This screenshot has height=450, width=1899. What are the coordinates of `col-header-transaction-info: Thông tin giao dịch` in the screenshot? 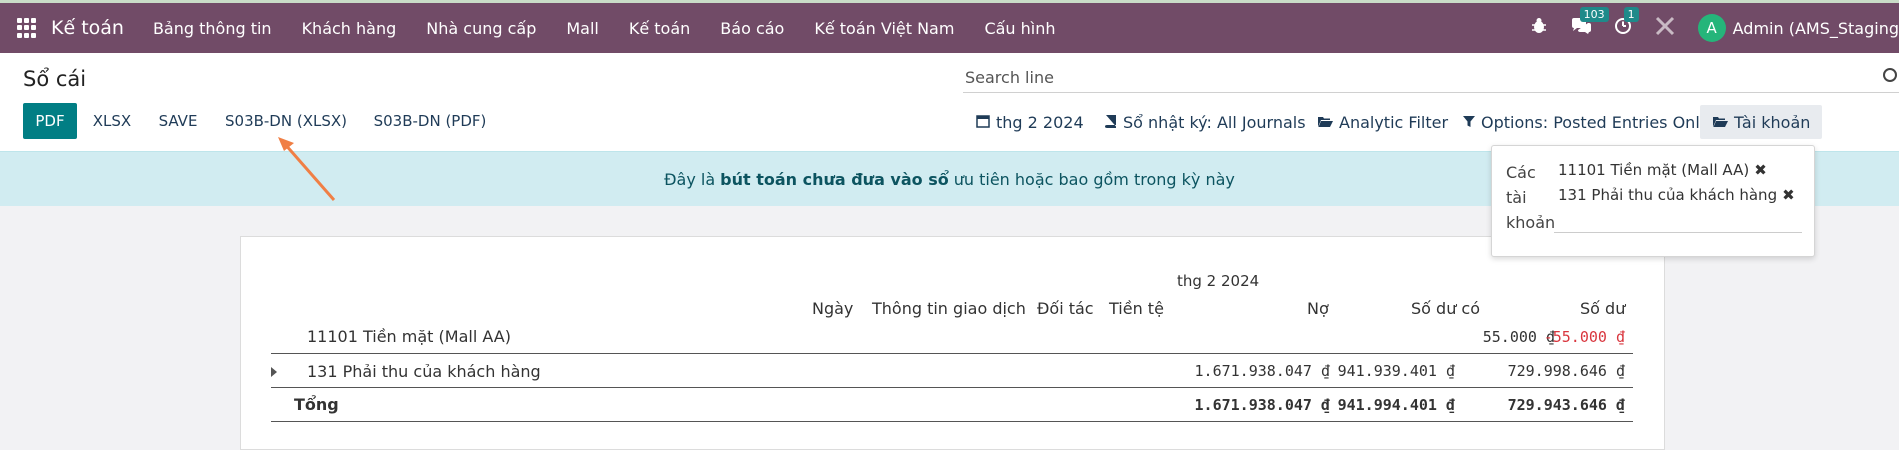 It's located at (949, 308).